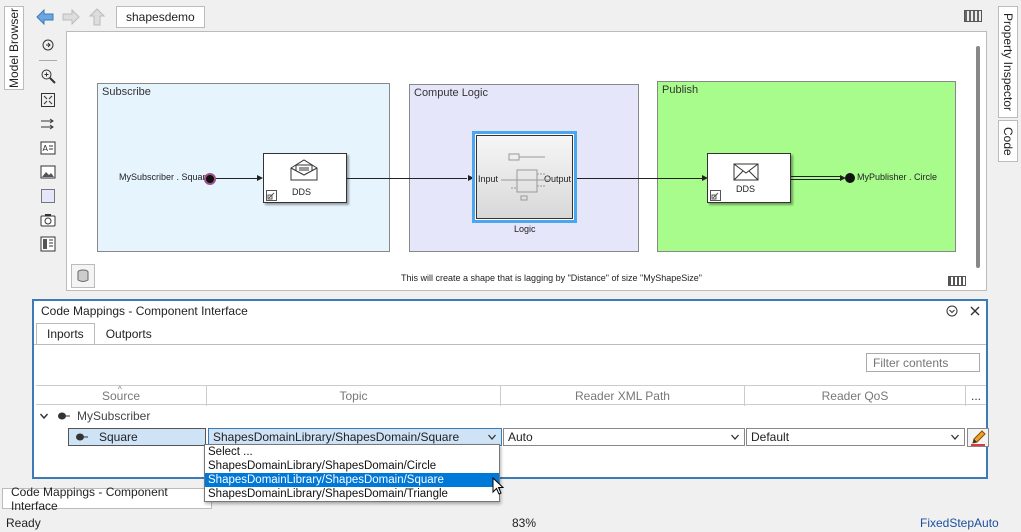 The image size is (1021, 532). I want to click on dropdown-option-selected: ShapesDomainLibrary/ShapesDomain/Square, so click(352, 480).